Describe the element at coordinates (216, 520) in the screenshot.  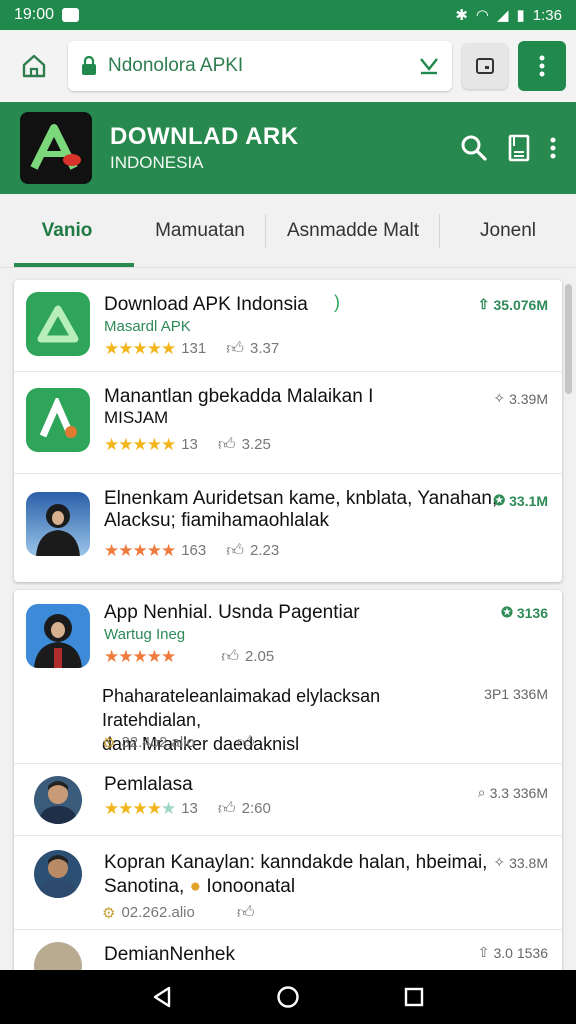
I see `app-name-line2: Alacksu; fiamihamaohlalak` at that location.